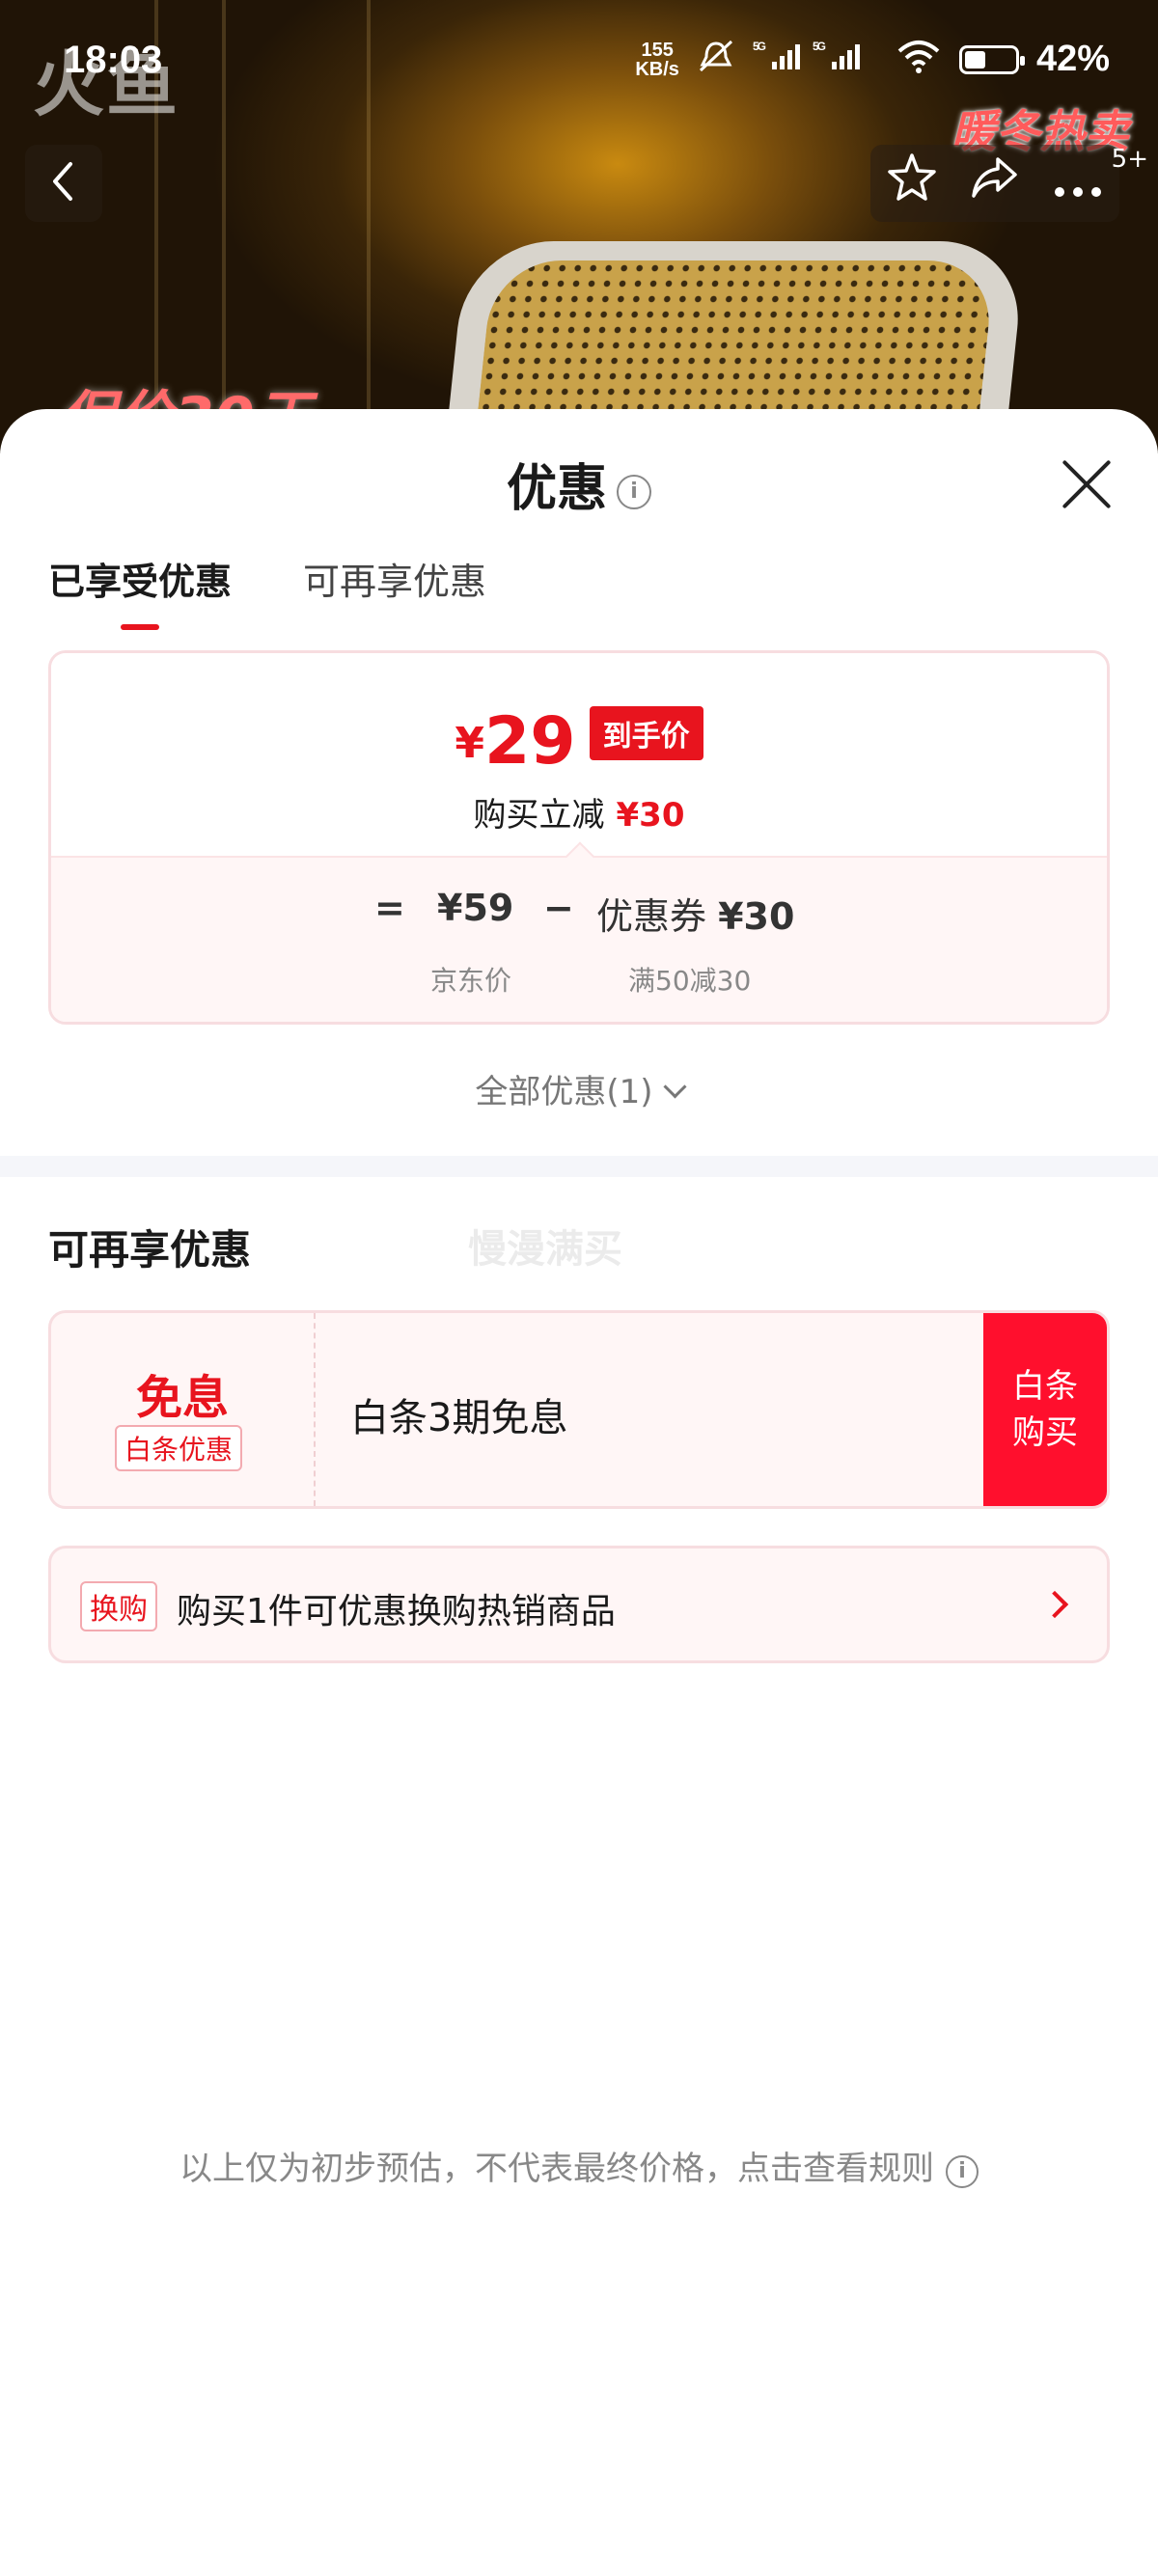 This screenshot has height=2576, width=1158. Describe the element at coordinates (579, 939) in the screenshot. I see `price-breakdown: = ¥59 − 优惠券 ¥30 京东价 满50减30` at that location.